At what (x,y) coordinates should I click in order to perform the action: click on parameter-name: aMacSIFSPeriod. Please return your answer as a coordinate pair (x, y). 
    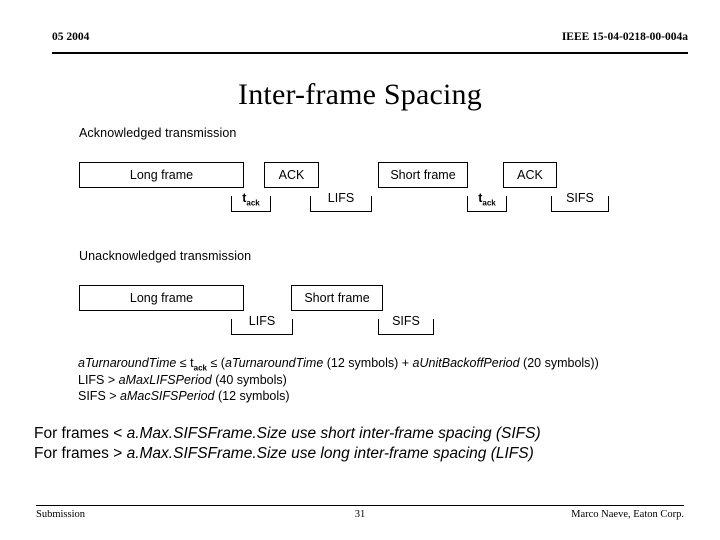
    Looking at the image, I should click on (167, 396).